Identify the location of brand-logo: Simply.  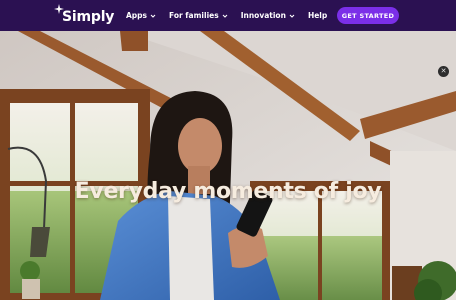
(84, 14).